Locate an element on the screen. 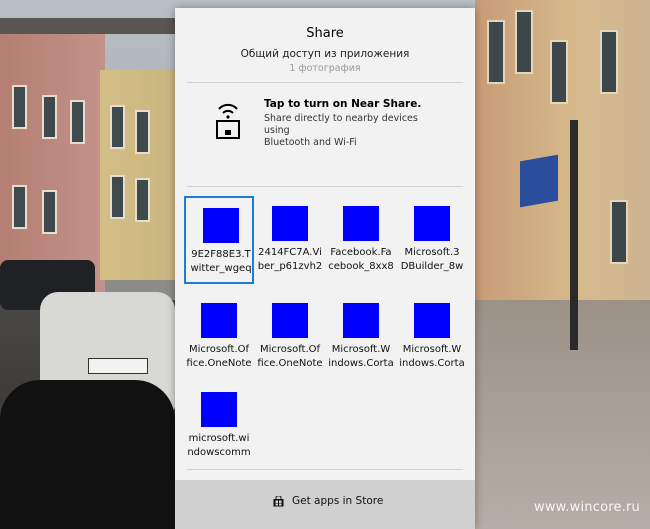  license-plate is located at coordinates (118, 366).